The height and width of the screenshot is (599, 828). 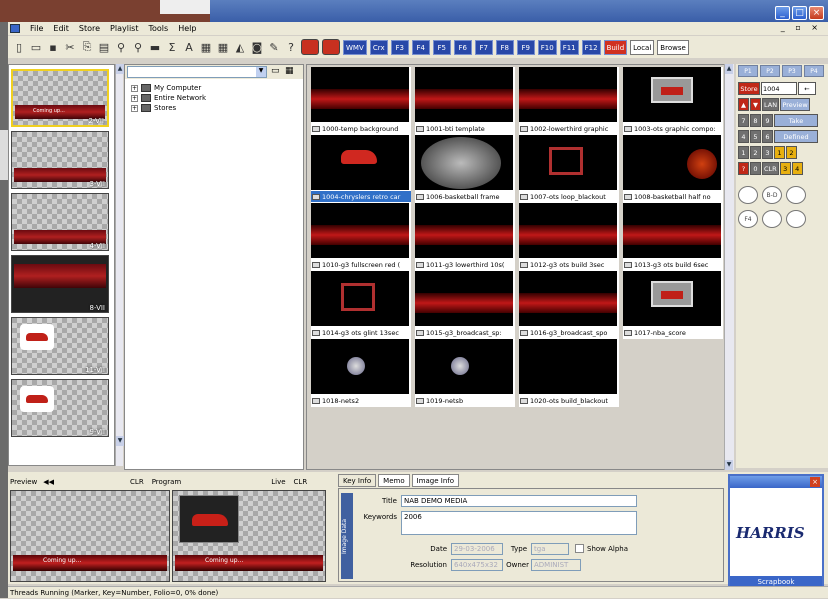 What do you see at coordinates (60, 98) in the screenshot?
I see `list-thumb: Coming up... 2-VII` at bounding box center [60, 98].